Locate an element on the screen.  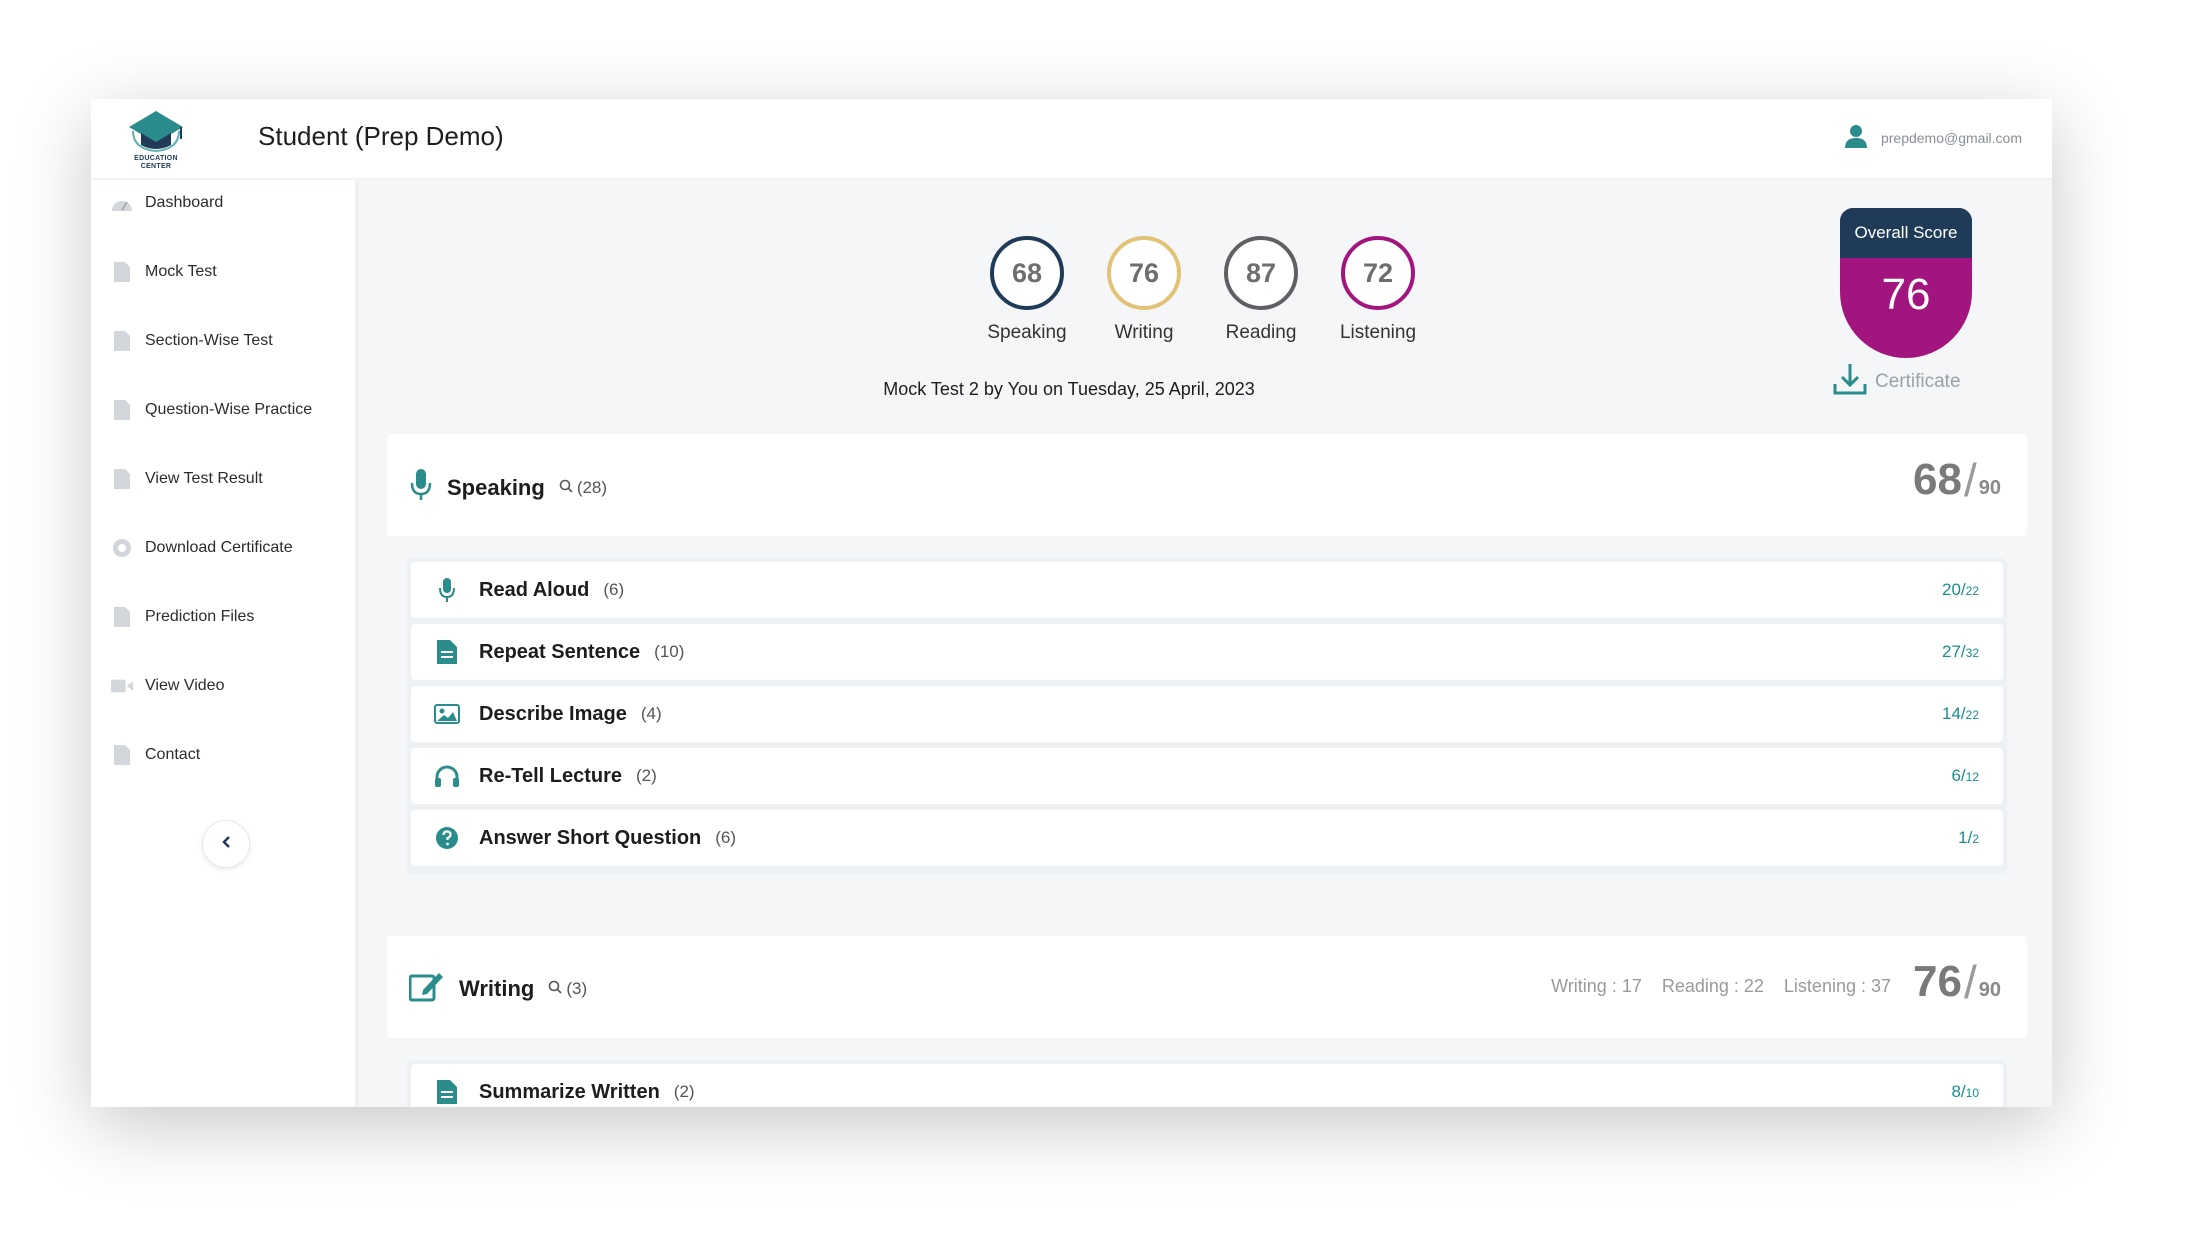
writing-section-title: Writing (3) is located at coordinates (497, 988).